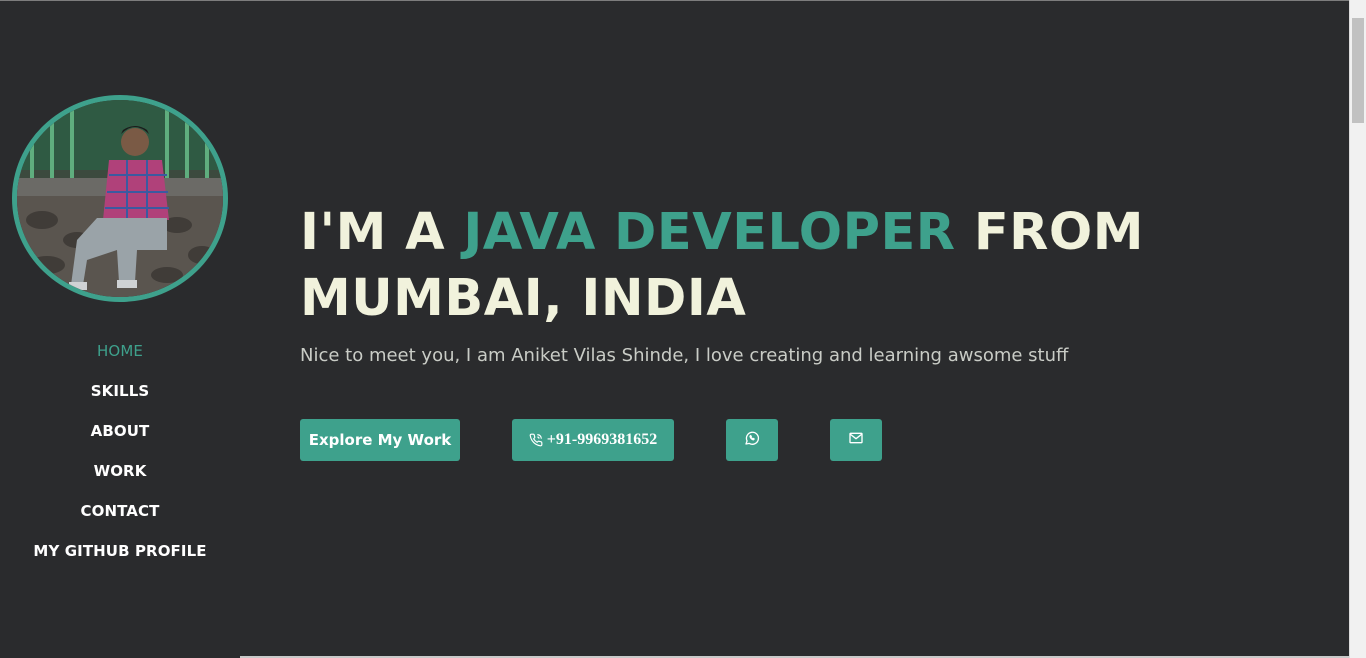  I want to click on nav-work: WORK, so click(120, 478).